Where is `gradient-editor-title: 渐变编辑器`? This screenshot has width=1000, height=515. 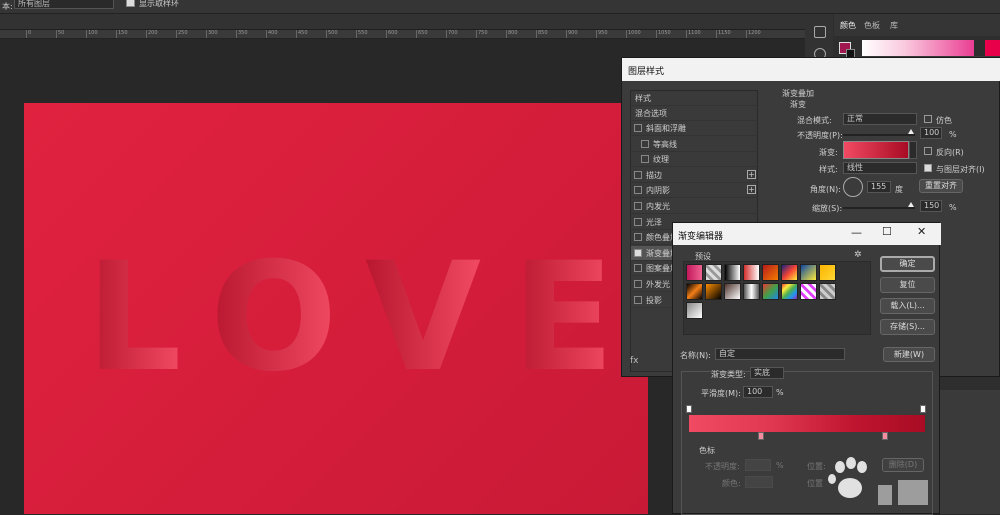
gradient-editor-title: 渐变编辑器 is located at coordinates (807, 234).